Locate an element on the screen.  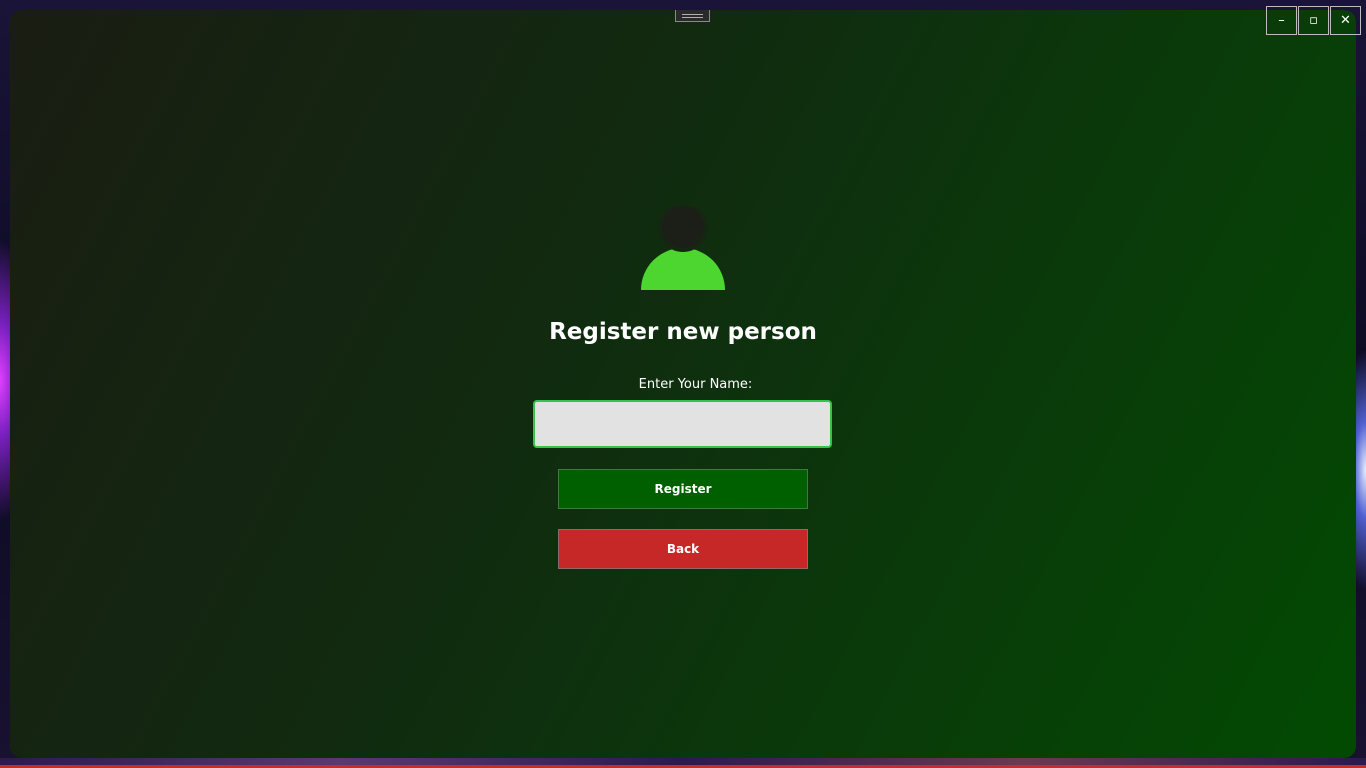
register-button: Register is located at coordinates (683, 489).